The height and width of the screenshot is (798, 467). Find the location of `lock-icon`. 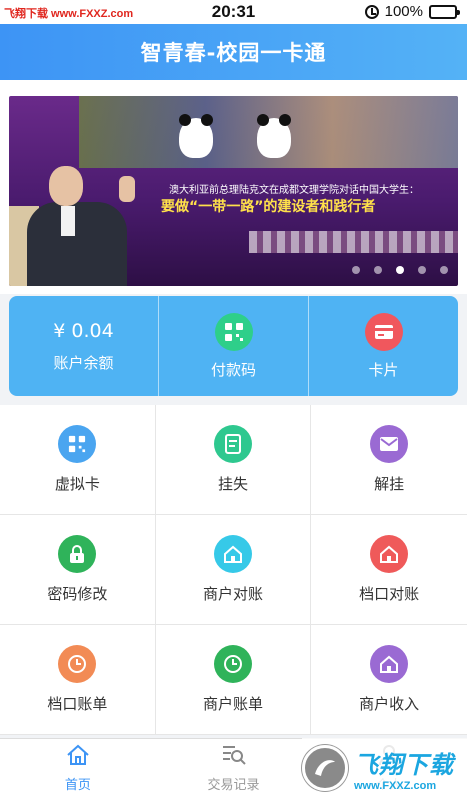

lock-icon is located at coordinates (77, 554).